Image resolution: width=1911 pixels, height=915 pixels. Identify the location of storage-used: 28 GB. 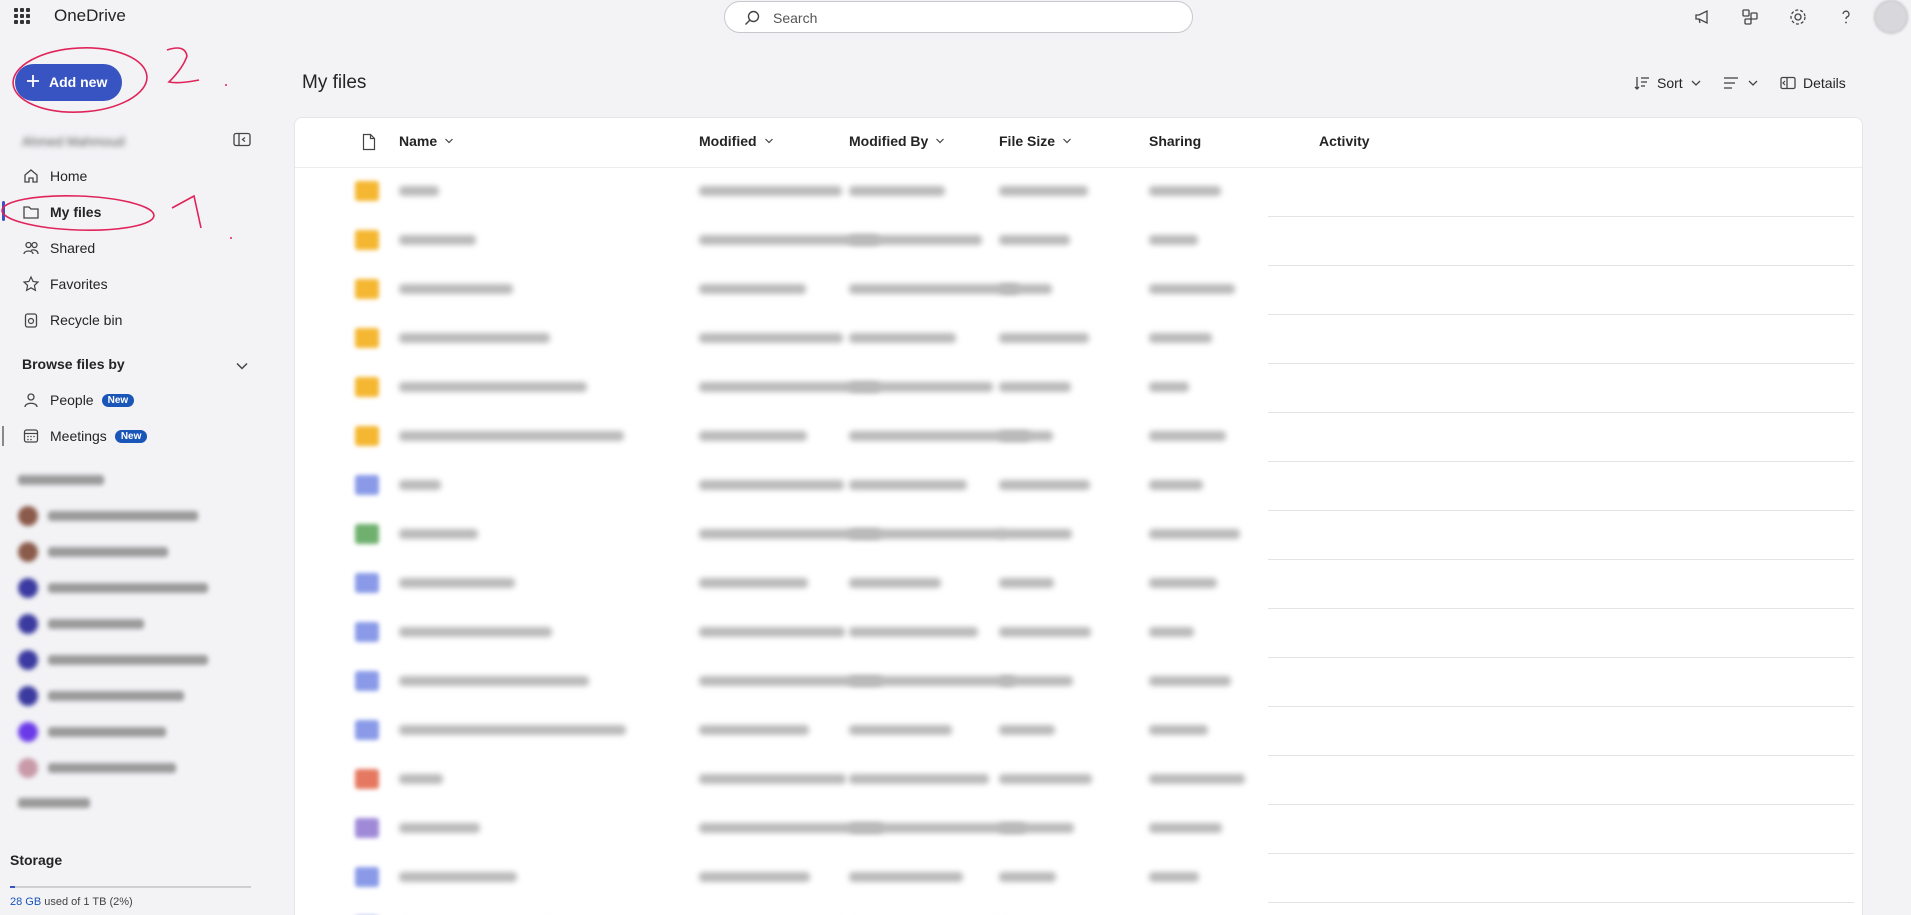
(26, 902).